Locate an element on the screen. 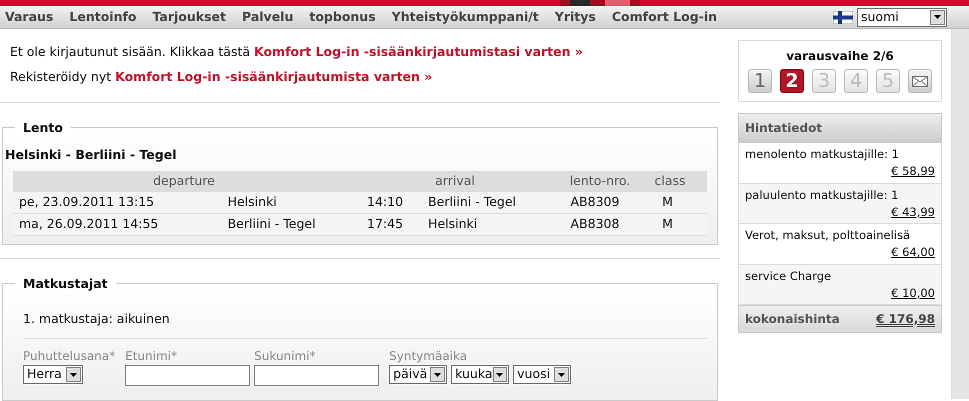 The height and width of the screenshot is (401, 969). passenger-title: 1. matkustaja: aikuinen is located at coordinates (365, 324).